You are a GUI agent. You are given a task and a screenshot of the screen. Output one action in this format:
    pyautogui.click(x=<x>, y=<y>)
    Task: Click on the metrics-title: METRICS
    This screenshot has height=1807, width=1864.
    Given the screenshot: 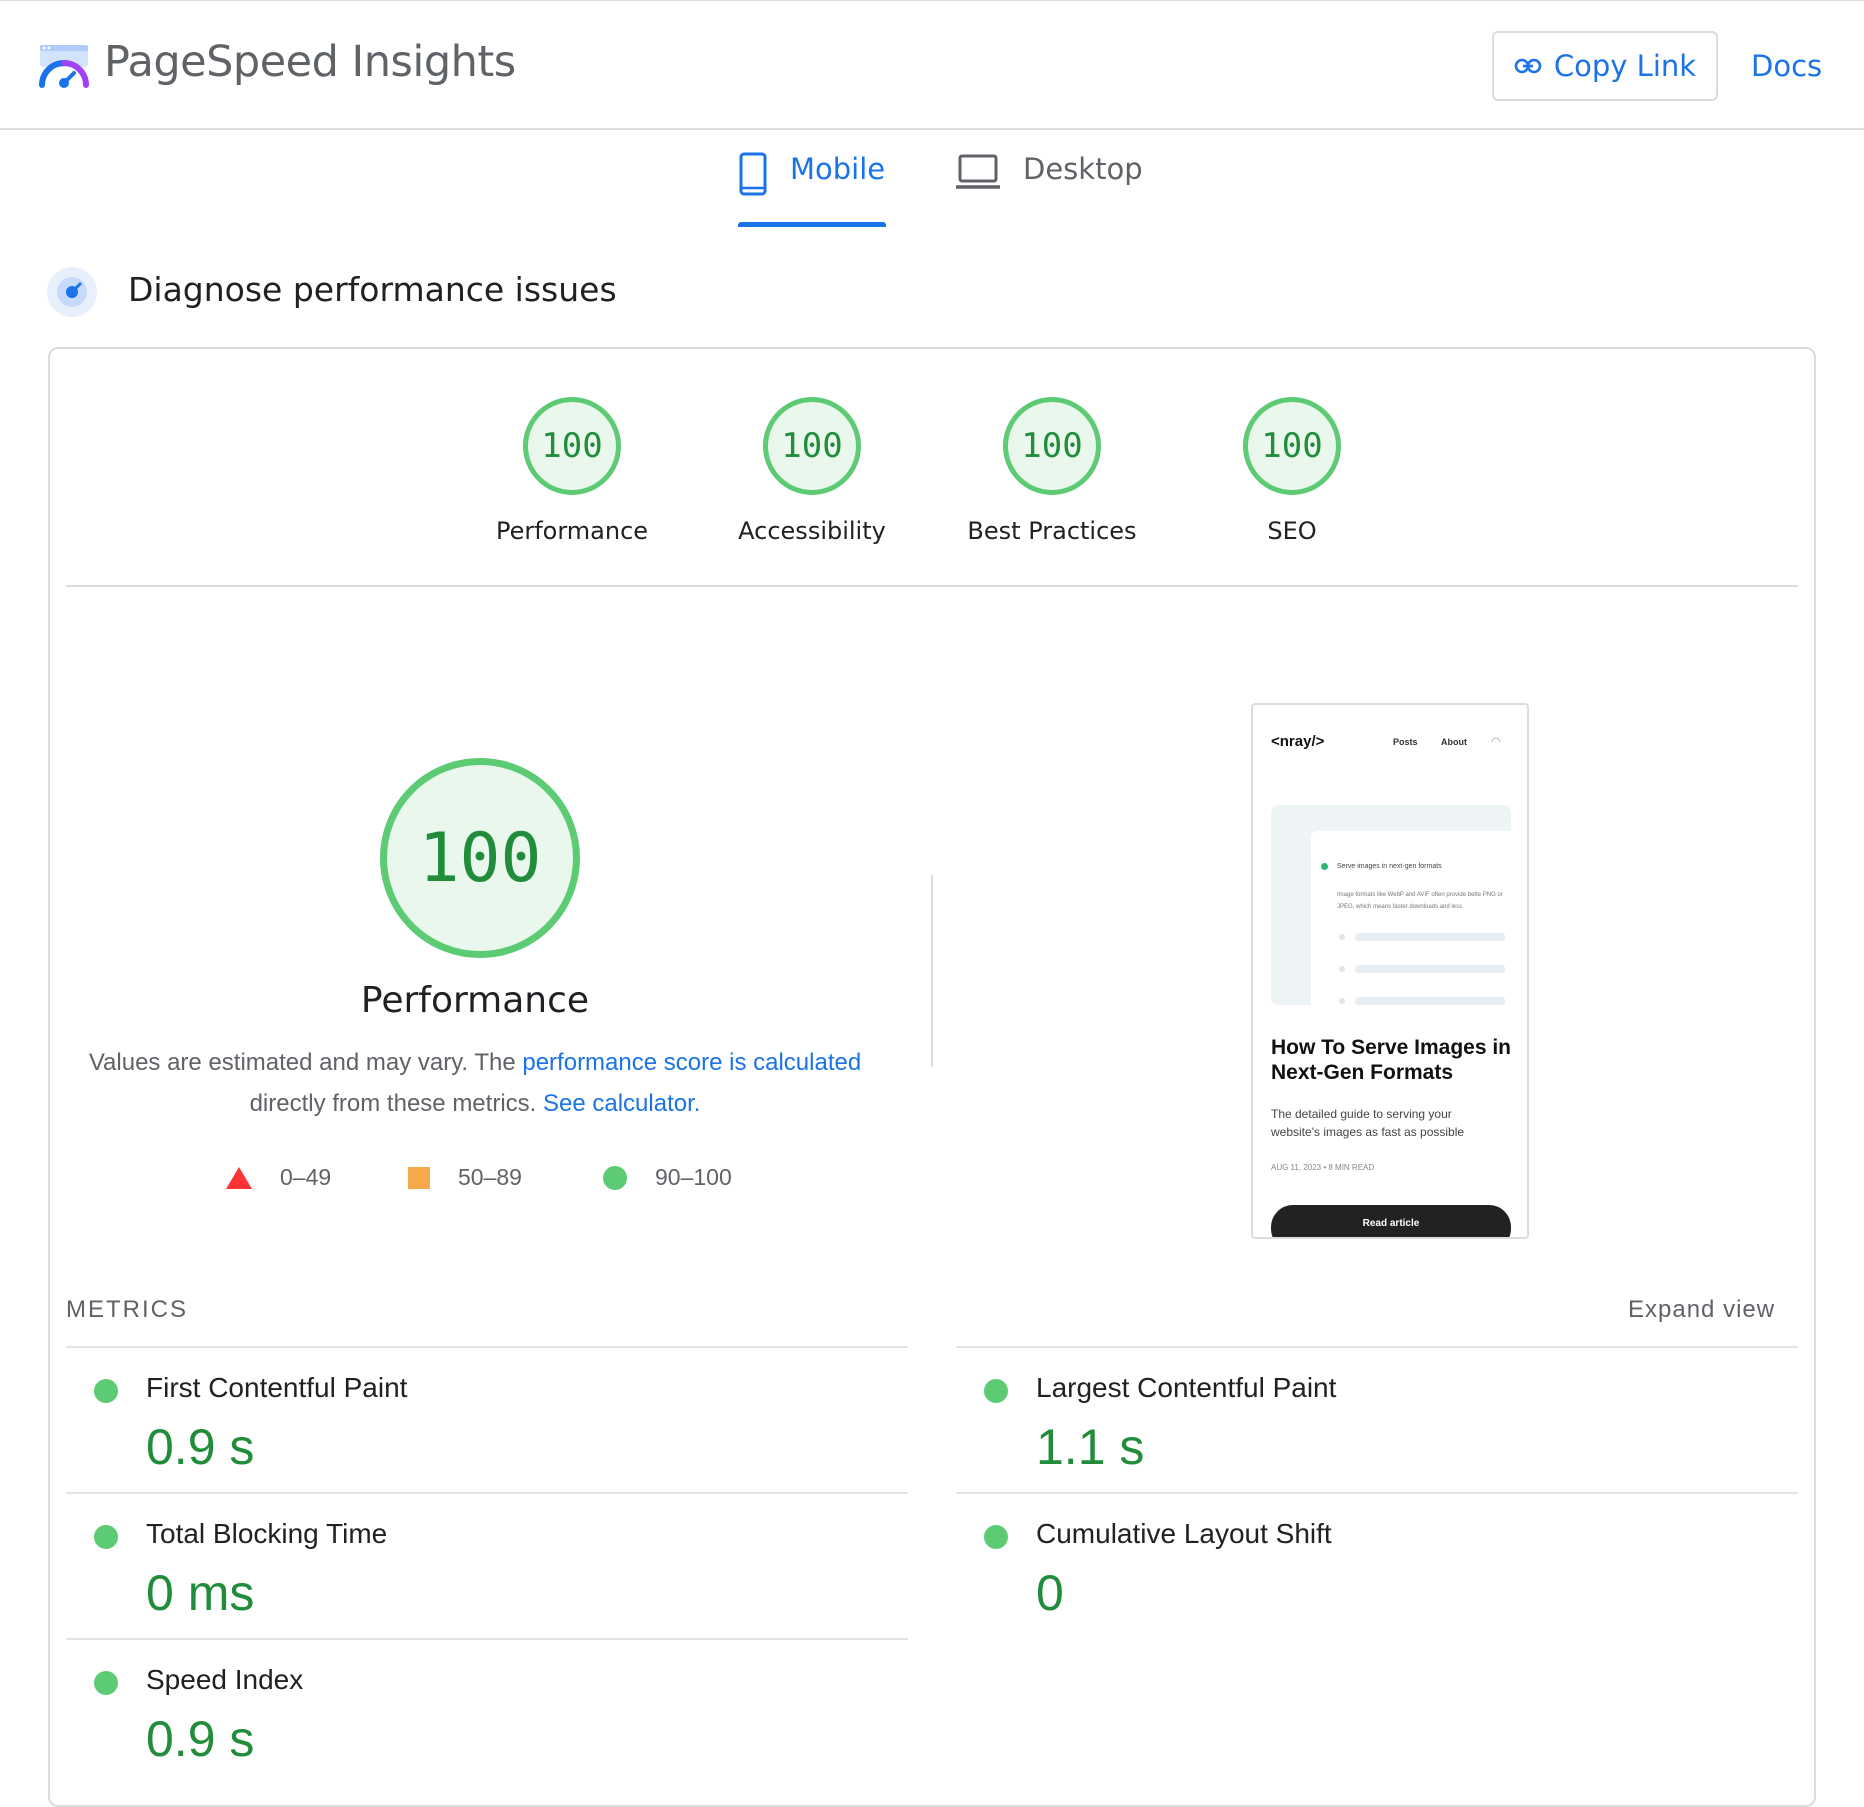 What is the action you would take?
    pyautogui.click(x=127, y=1309)
    